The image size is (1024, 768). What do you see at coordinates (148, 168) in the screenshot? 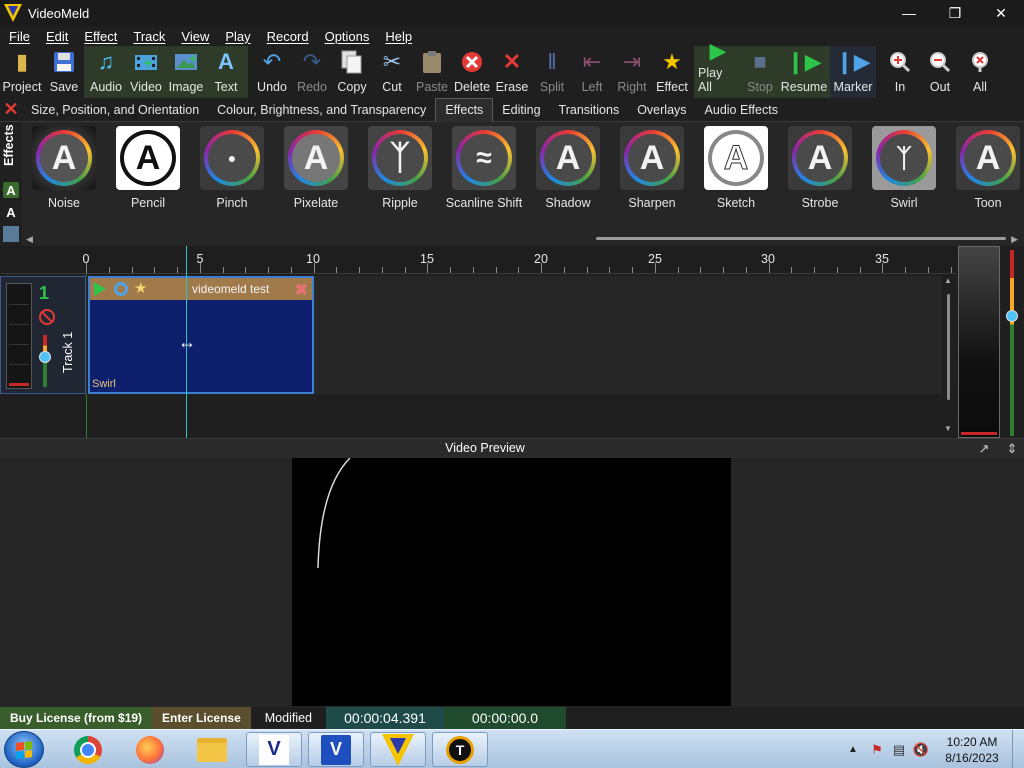
I see `effect-pencil: A Pencil` at bounding box center [148, 168].